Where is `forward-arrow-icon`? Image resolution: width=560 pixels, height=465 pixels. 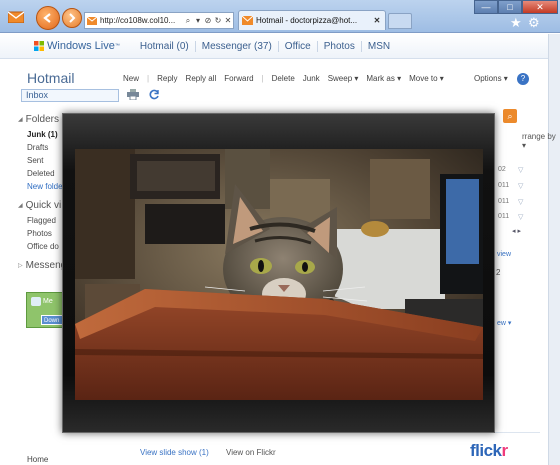 forward-arrow-icon is located at coordinates (72, 18).